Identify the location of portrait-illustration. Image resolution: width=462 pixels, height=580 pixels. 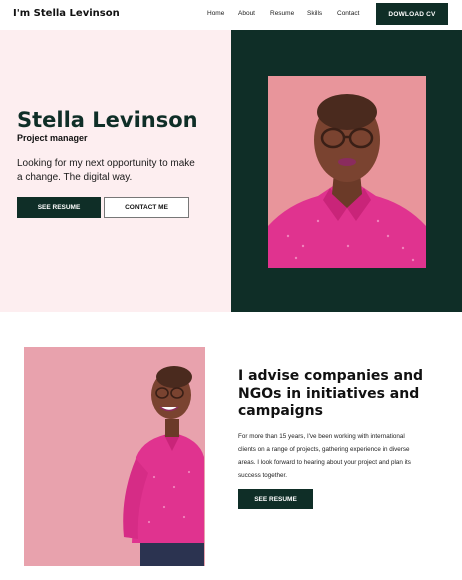
(347, 172).